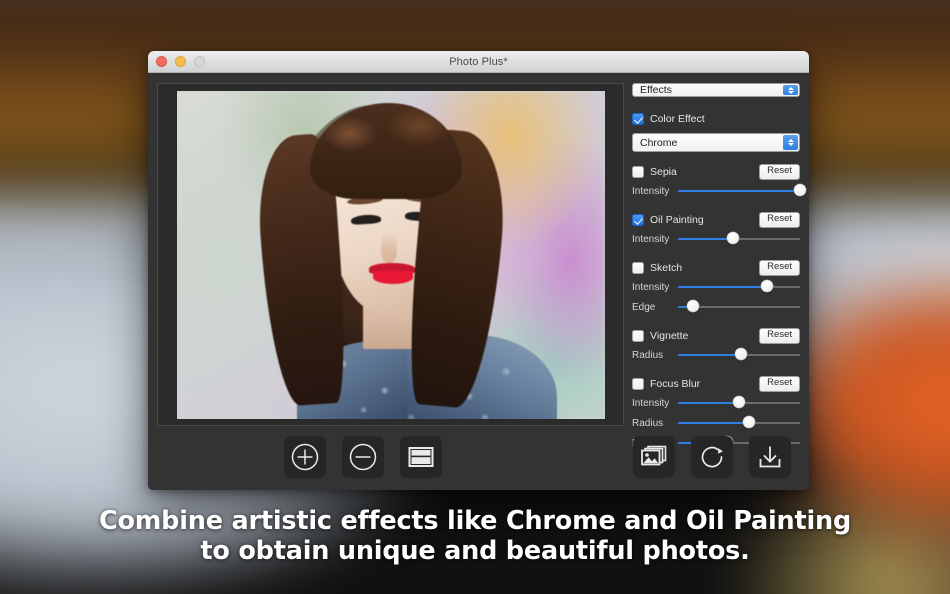 The height and width of the screenshot is (594, 950). I want to click on group-oil-painting: Oil Painting Reset Intensity, so click(716, 230).